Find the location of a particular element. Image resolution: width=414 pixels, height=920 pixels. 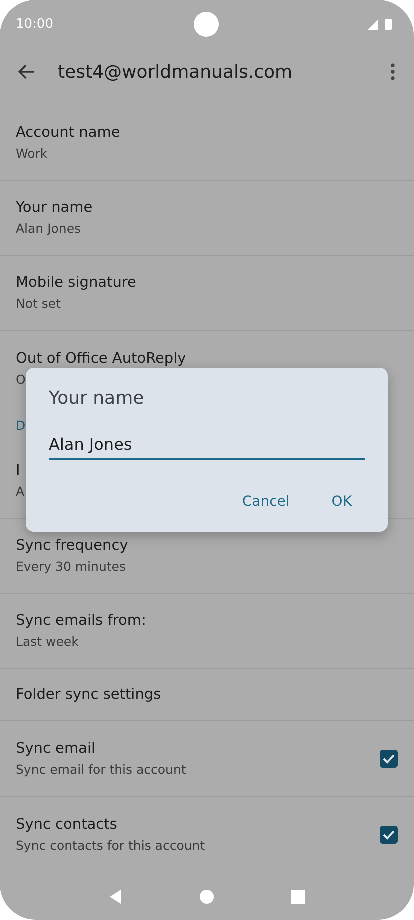

setting-summary: Not set is located at coordinates (39, 303).